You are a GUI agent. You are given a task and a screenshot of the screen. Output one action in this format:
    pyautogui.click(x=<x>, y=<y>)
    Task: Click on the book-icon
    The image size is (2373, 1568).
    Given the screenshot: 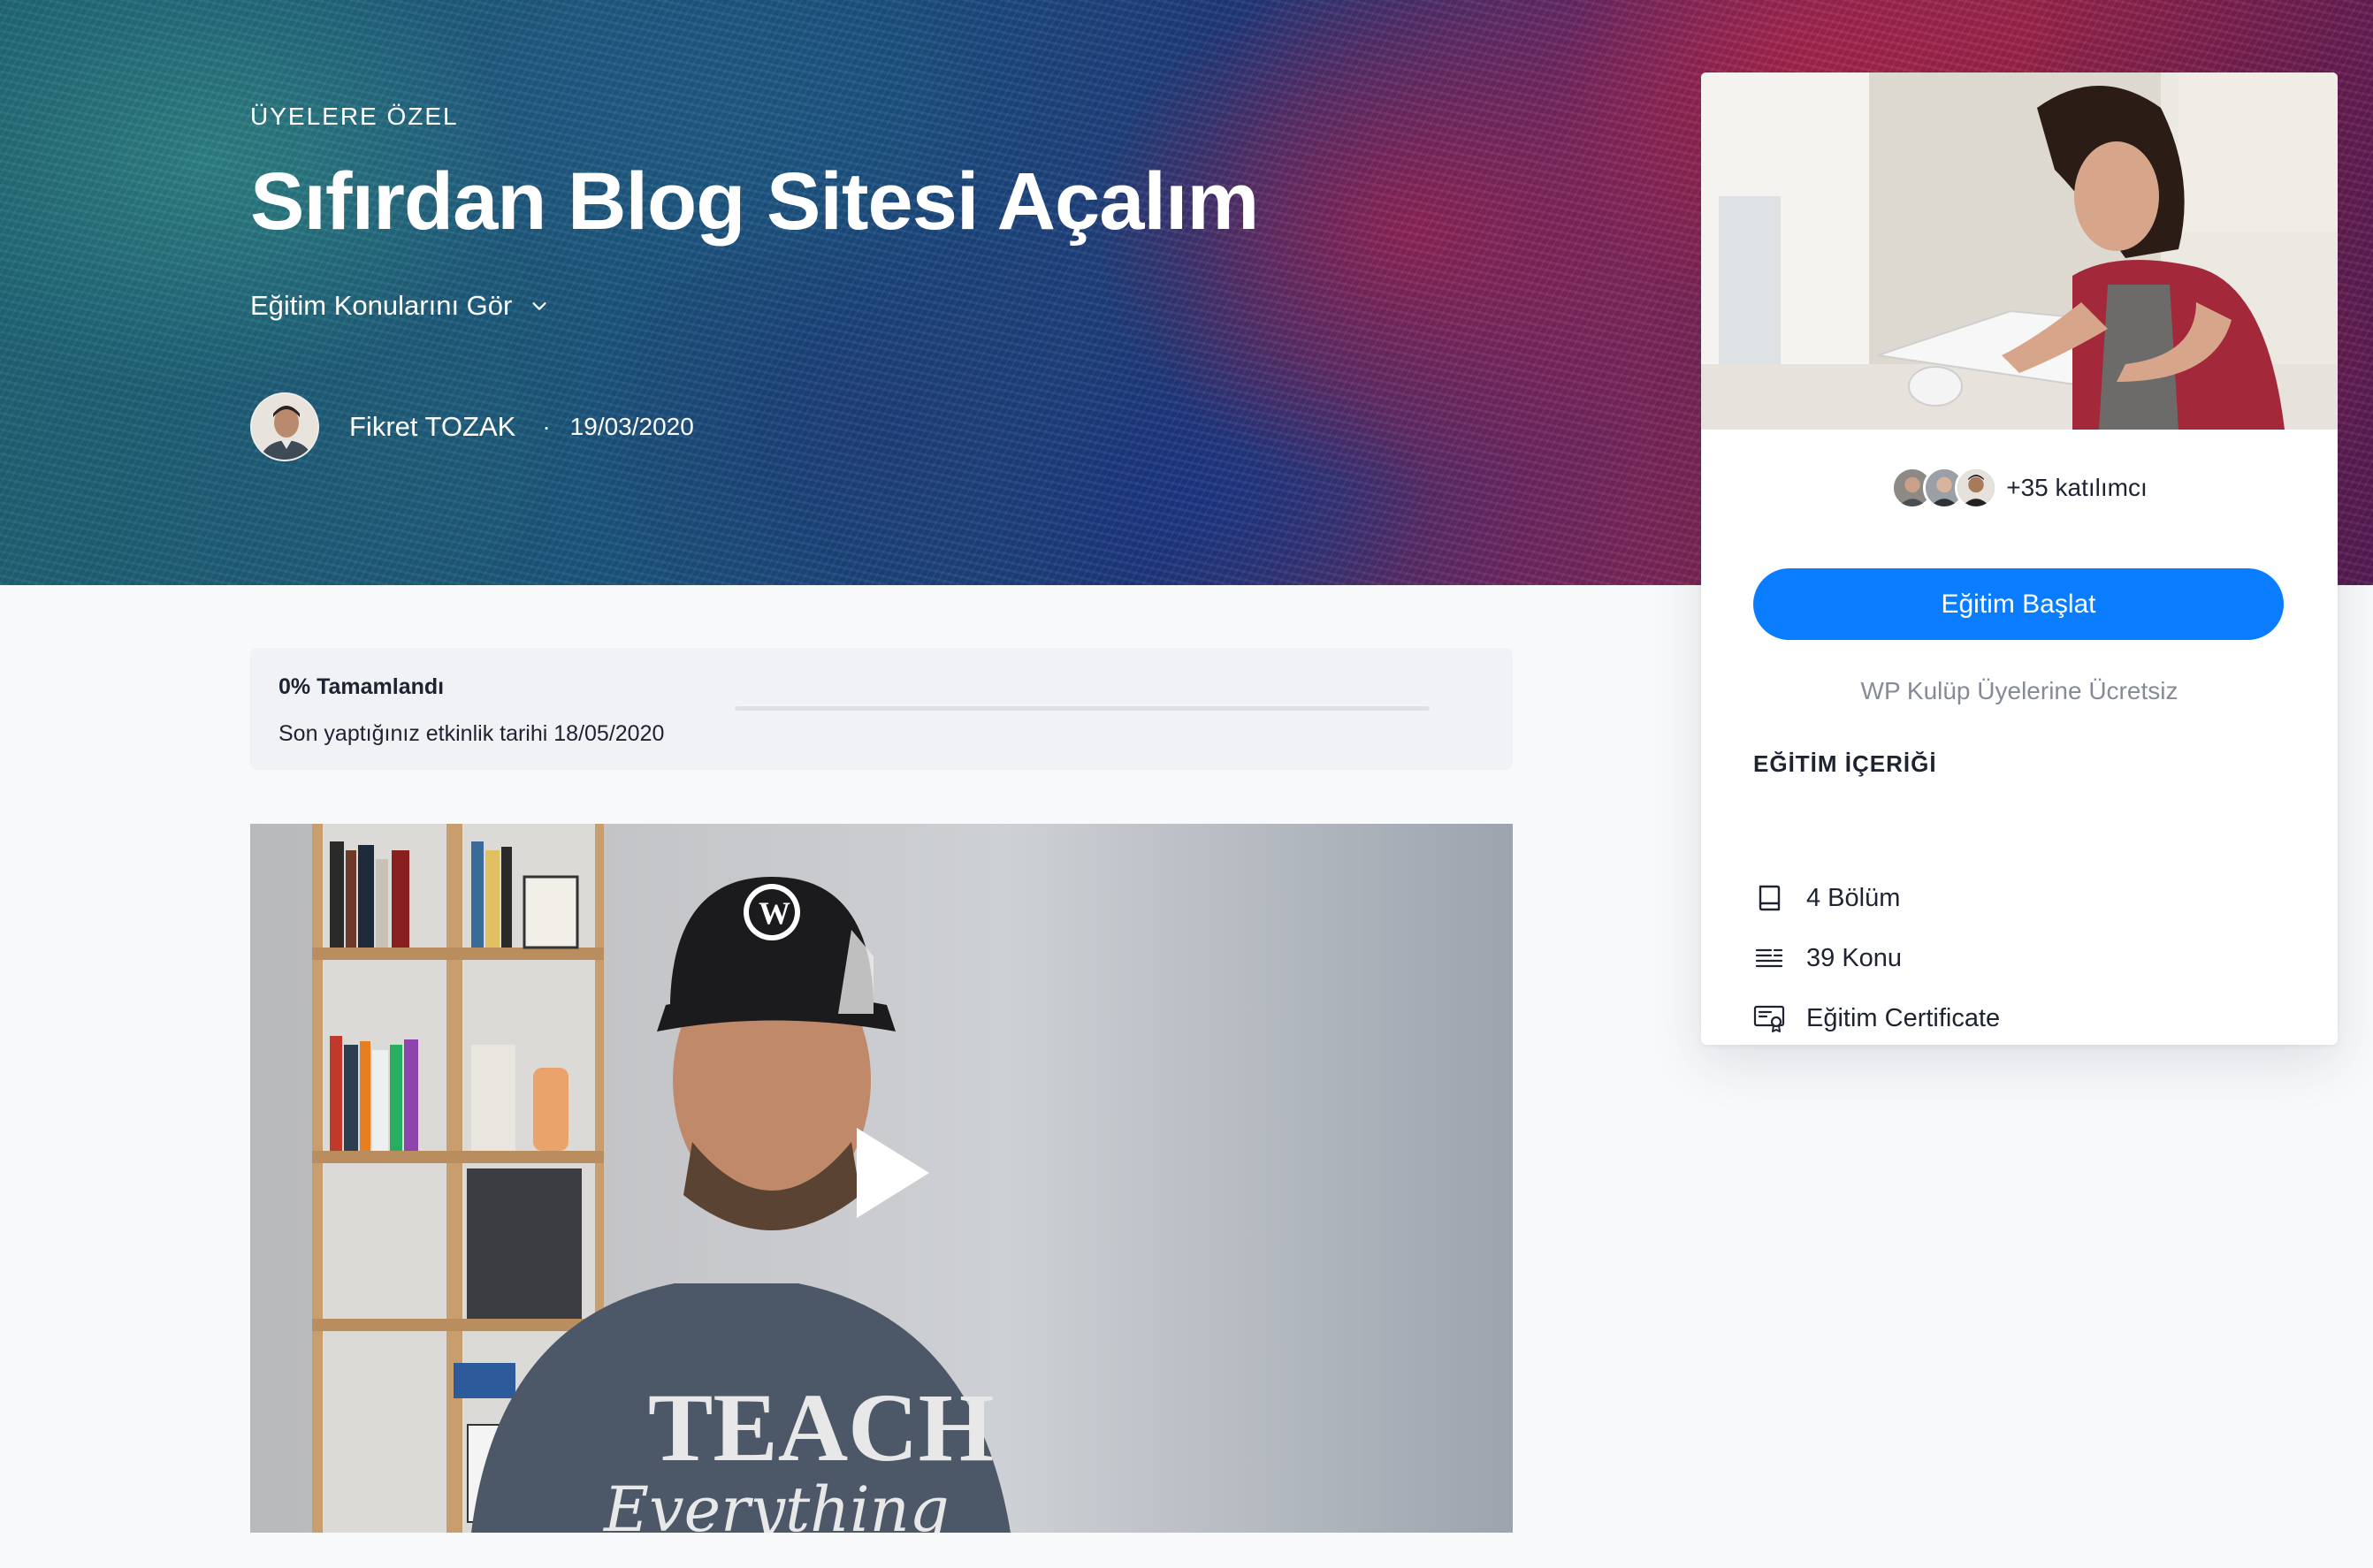 What is the action you would take?
    pyautogui.click(x=1770, y=898)
    